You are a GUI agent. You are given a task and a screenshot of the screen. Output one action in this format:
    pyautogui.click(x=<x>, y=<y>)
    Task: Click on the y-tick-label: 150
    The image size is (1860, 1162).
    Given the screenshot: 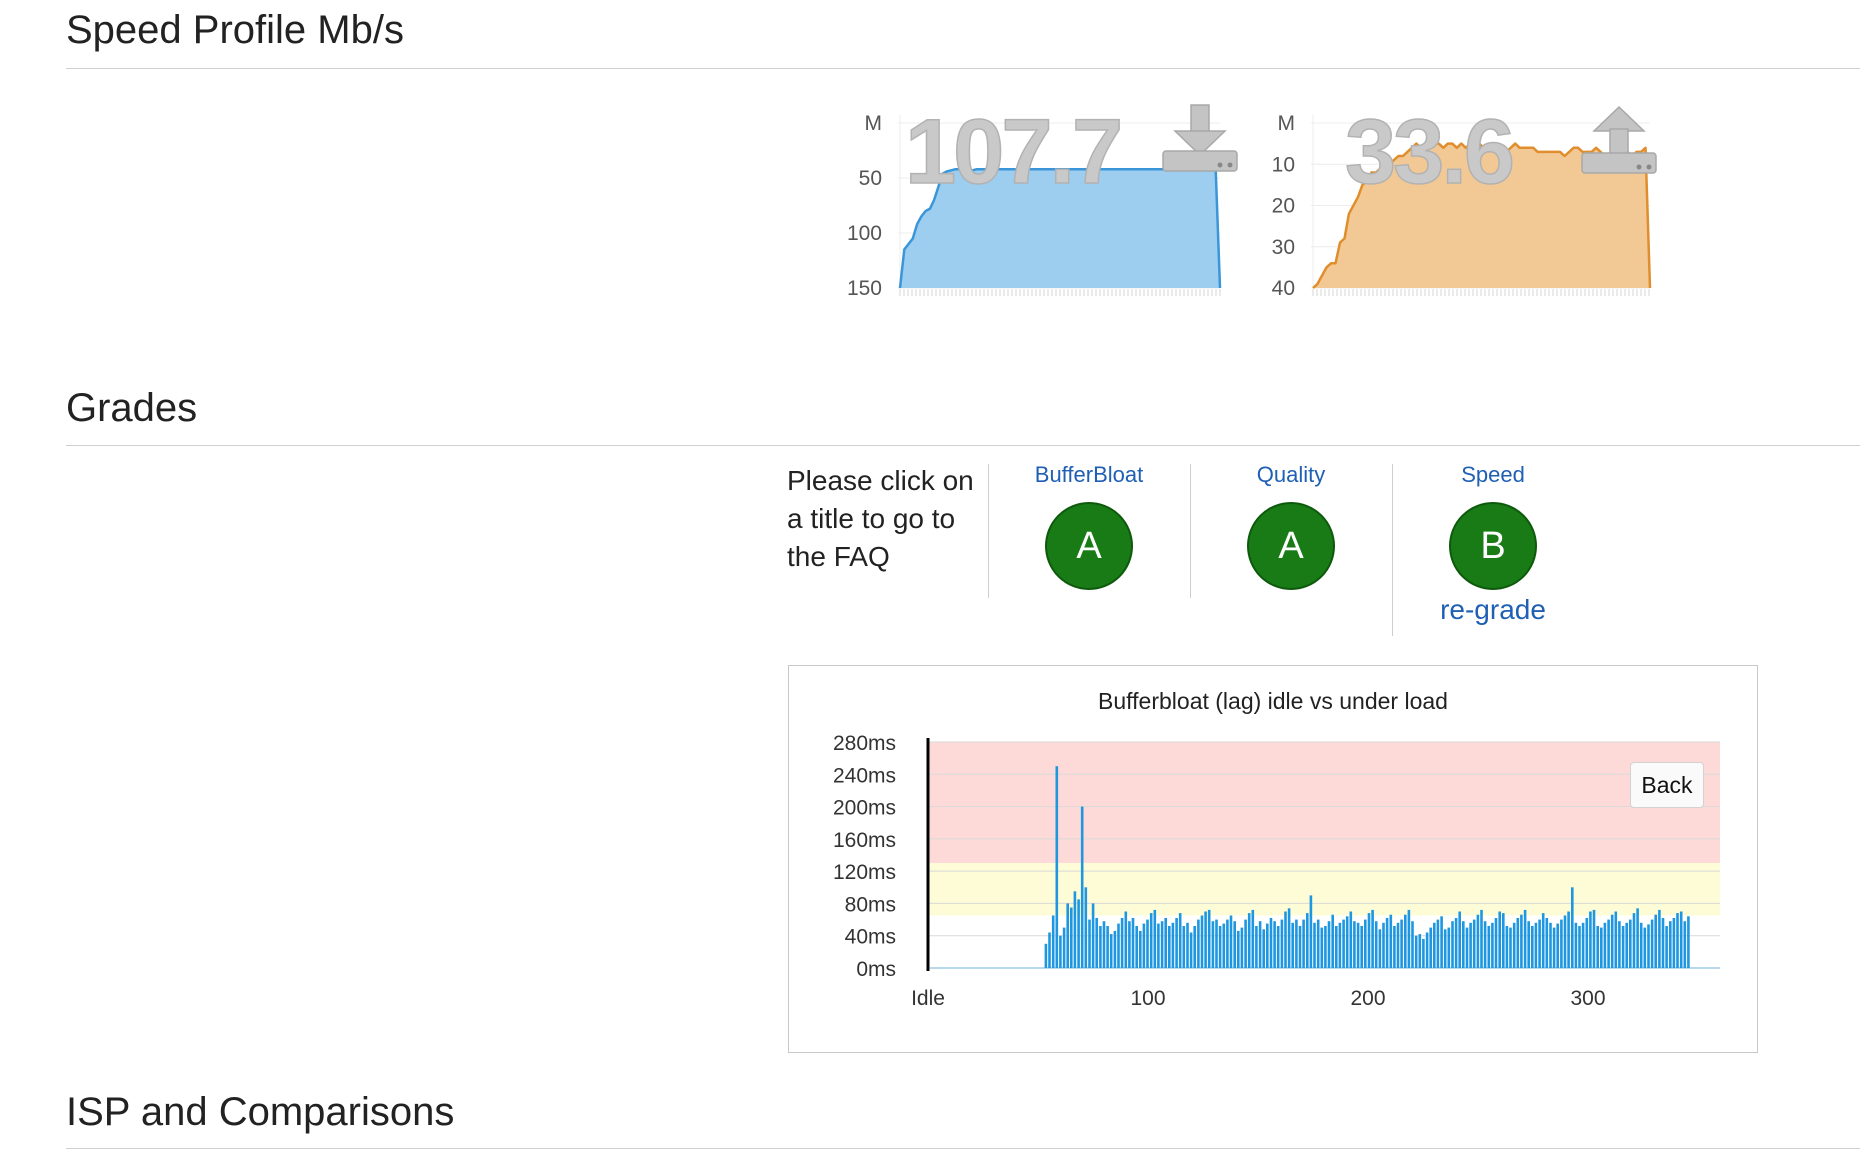 What is the action you would take?
    pyautogui.click(x=864, y=288)
    